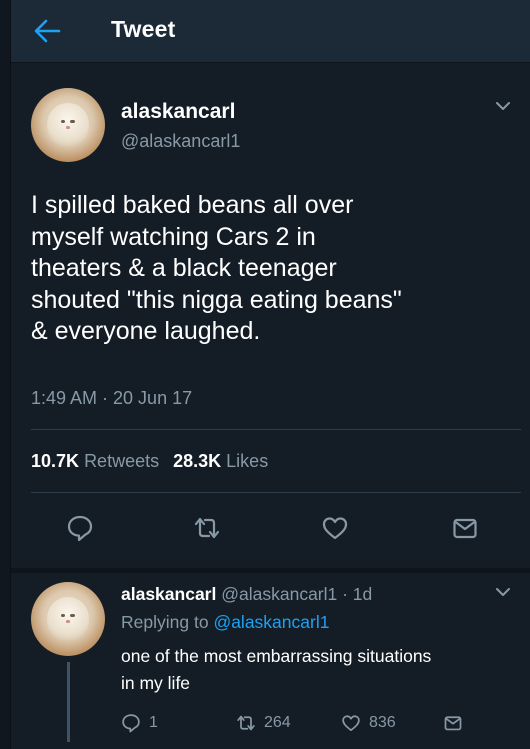  I want to click on likes-stat: 28.3K Likes, so click(220, 461).